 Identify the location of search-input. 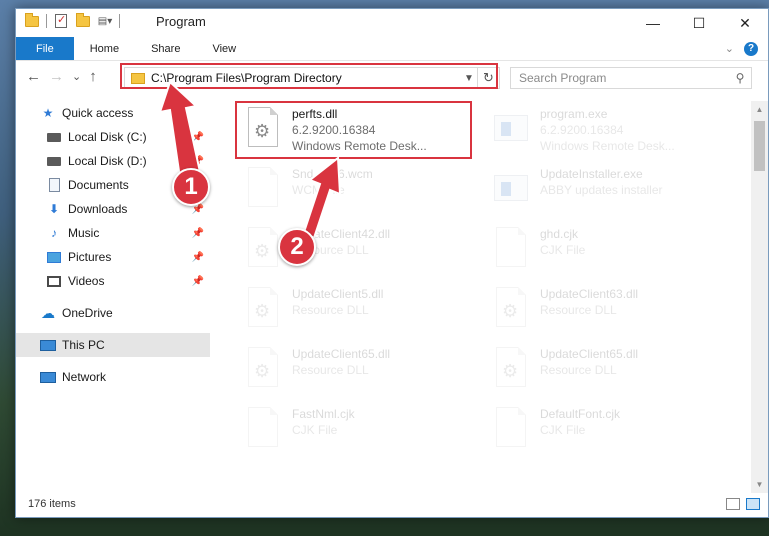
(624, 78).